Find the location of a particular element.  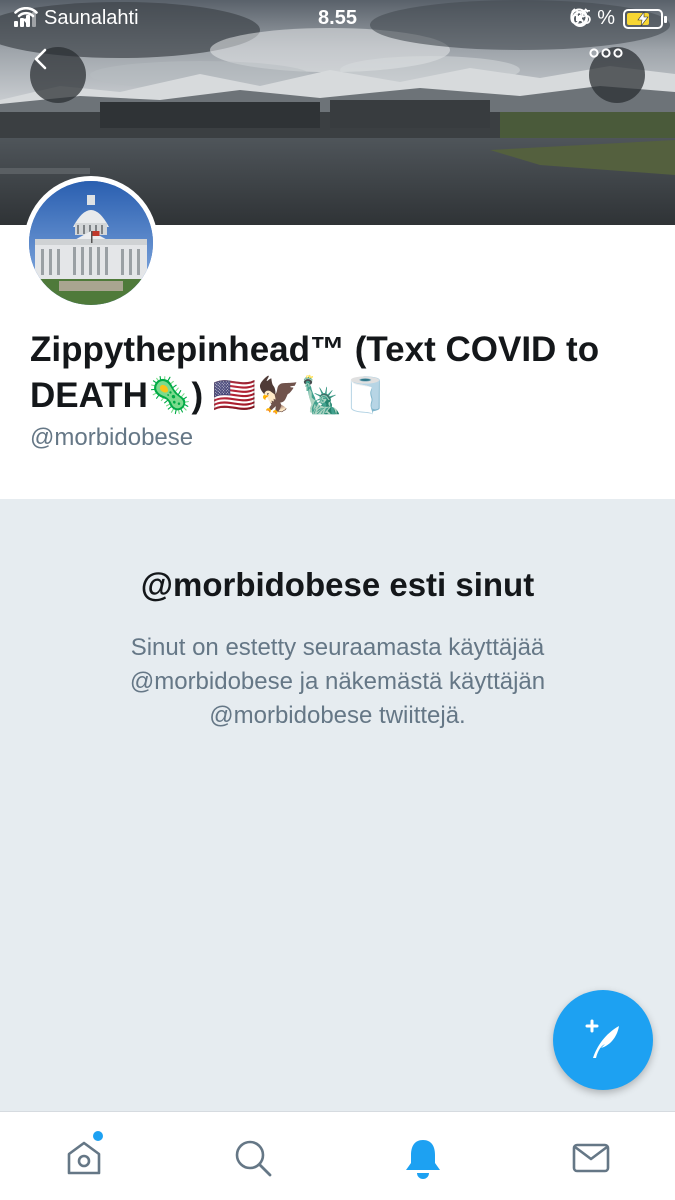

avatar-capitol-building-image is located at coordinates (91, 243).